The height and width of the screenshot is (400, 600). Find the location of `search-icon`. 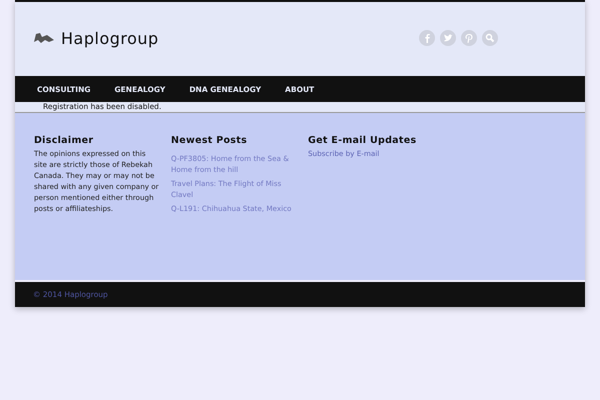

search-icon is located at coordinates (490, 38).